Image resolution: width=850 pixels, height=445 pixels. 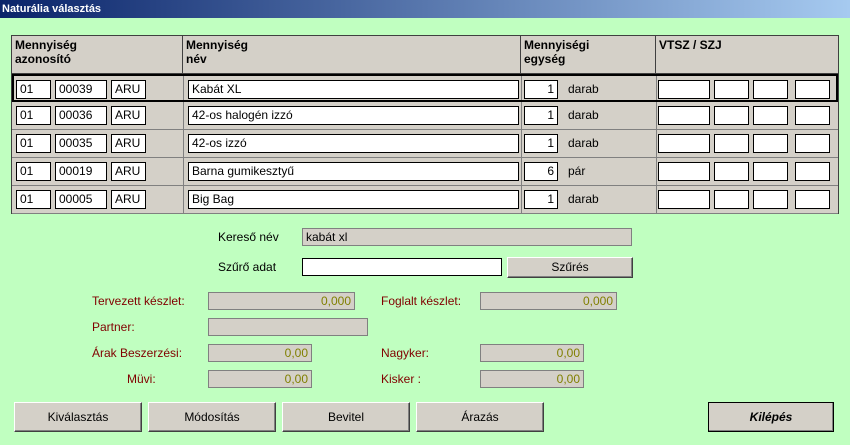 I want to click on reserved-stock-label: Foglalt készlet:, so click(x=421, y=301).